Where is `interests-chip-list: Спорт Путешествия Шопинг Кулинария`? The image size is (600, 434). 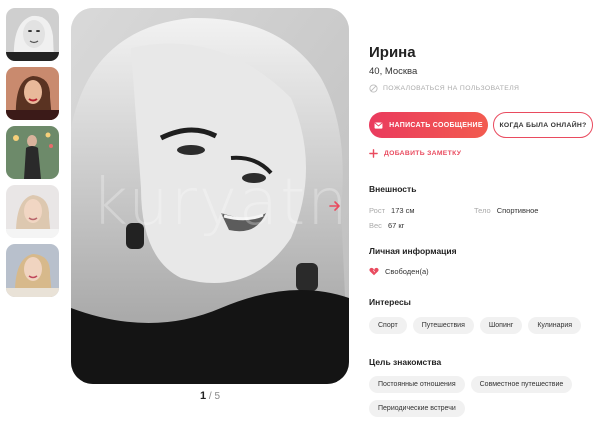
interests-chip-list: Спорт Путешествия Шопинг Кулинария is located at coordinates (481, 325).